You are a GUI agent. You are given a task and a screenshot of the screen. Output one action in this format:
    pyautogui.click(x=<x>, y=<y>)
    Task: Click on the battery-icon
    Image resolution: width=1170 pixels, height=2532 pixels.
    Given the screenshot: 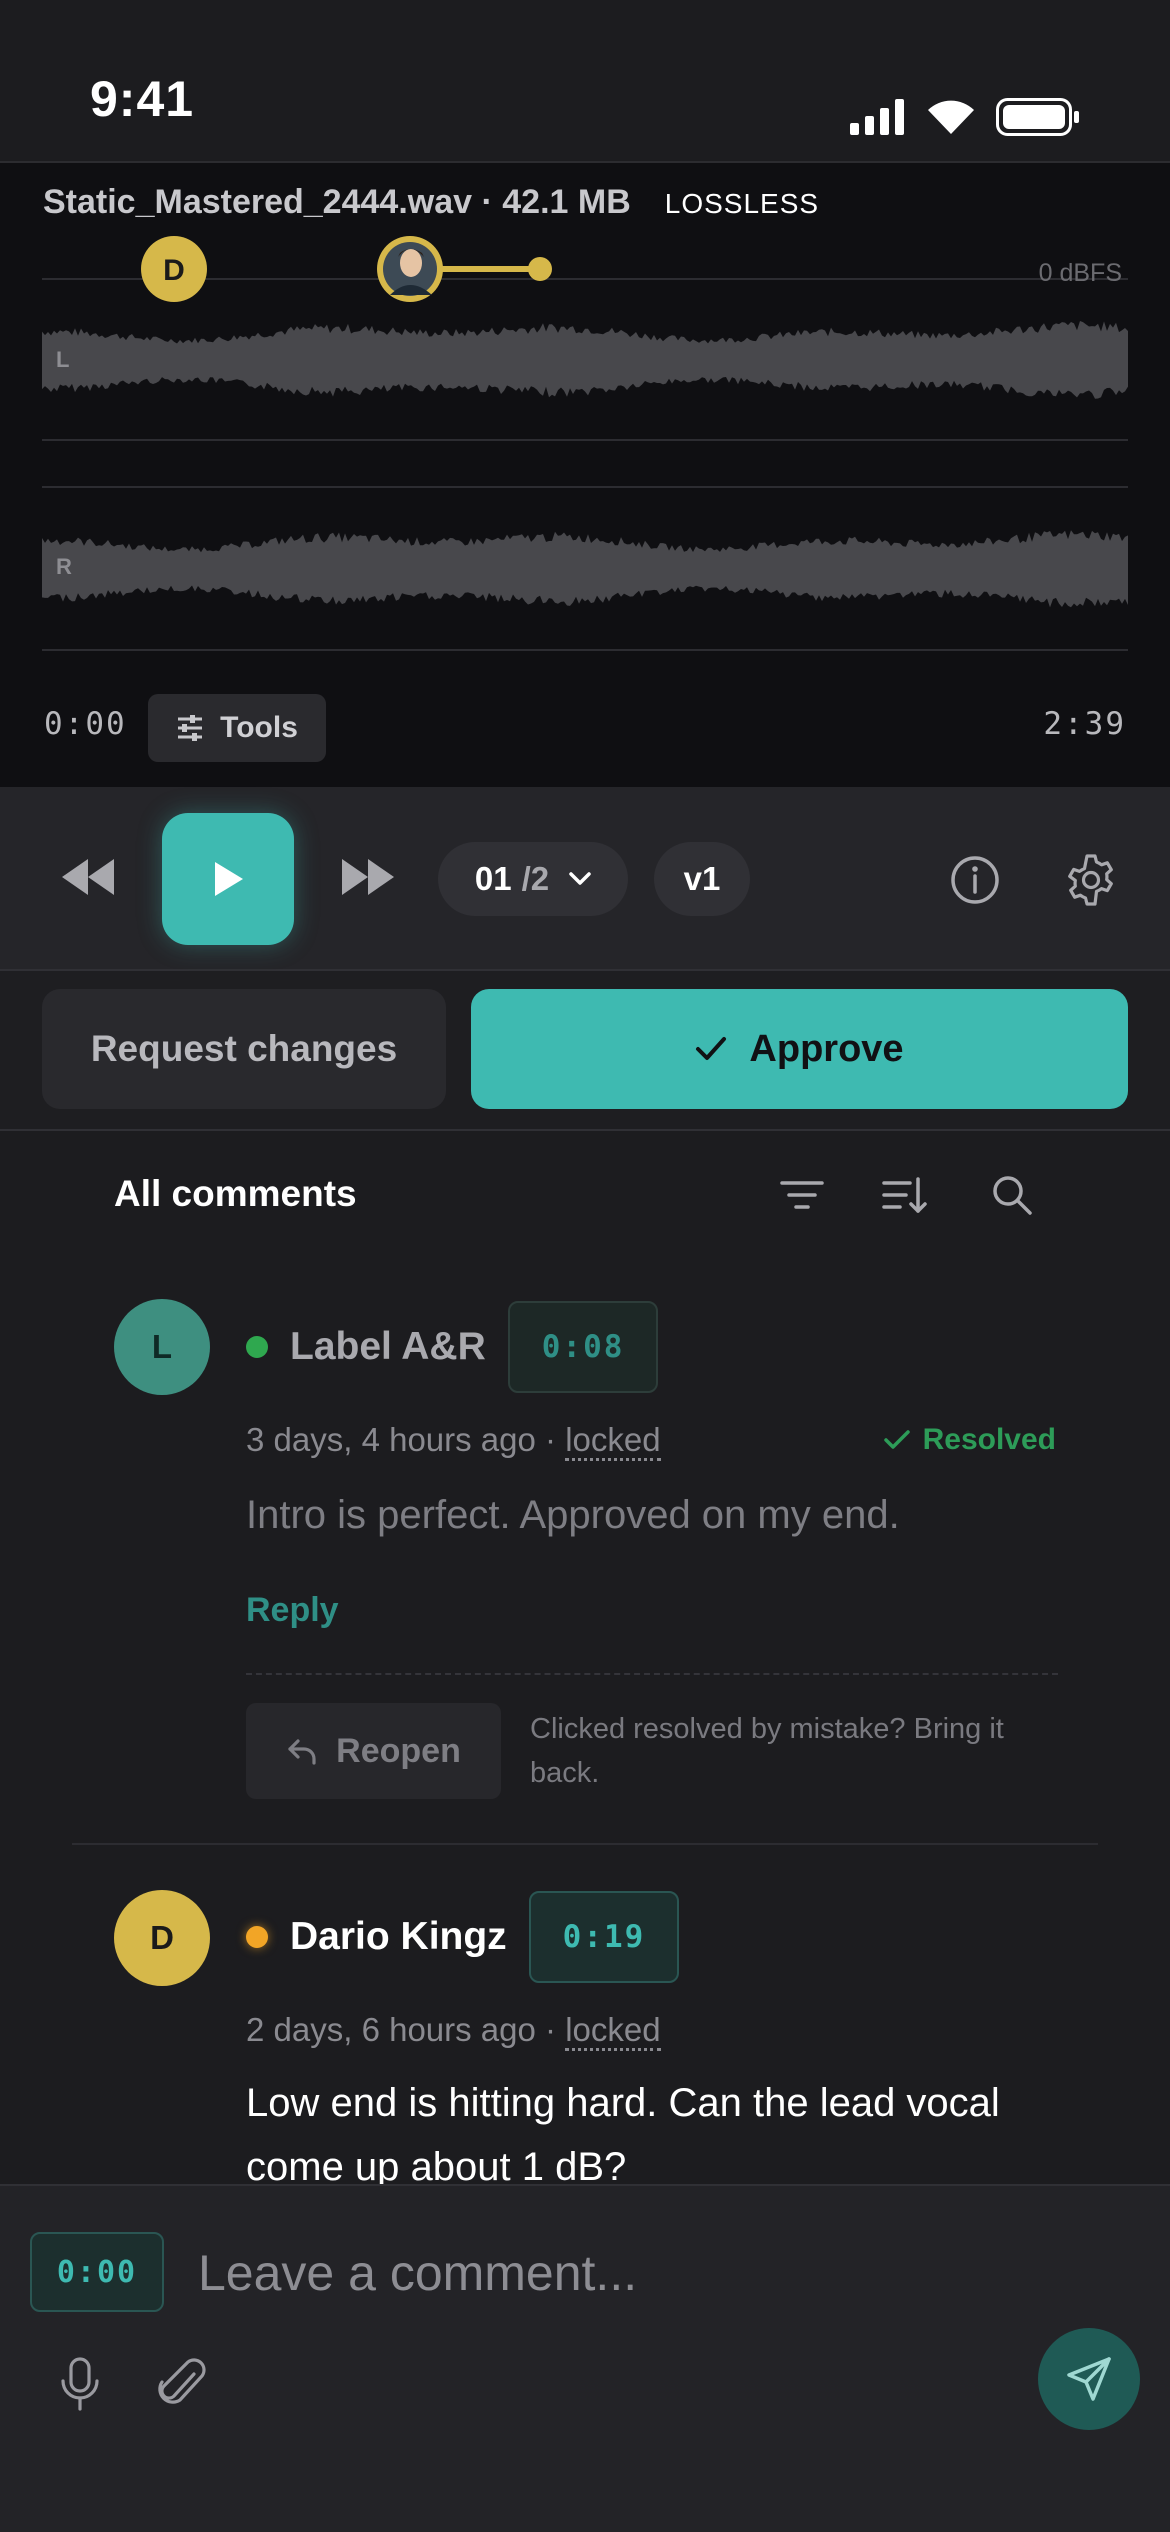 What is the action you would take?
    pyautogui.click(x=1037, y=117)
    